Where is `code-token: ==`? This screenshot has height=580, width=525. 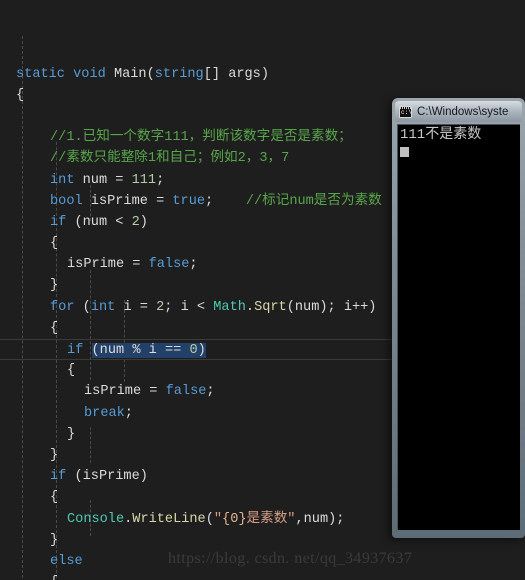 code-token: == is located at coordinates (177, 351).